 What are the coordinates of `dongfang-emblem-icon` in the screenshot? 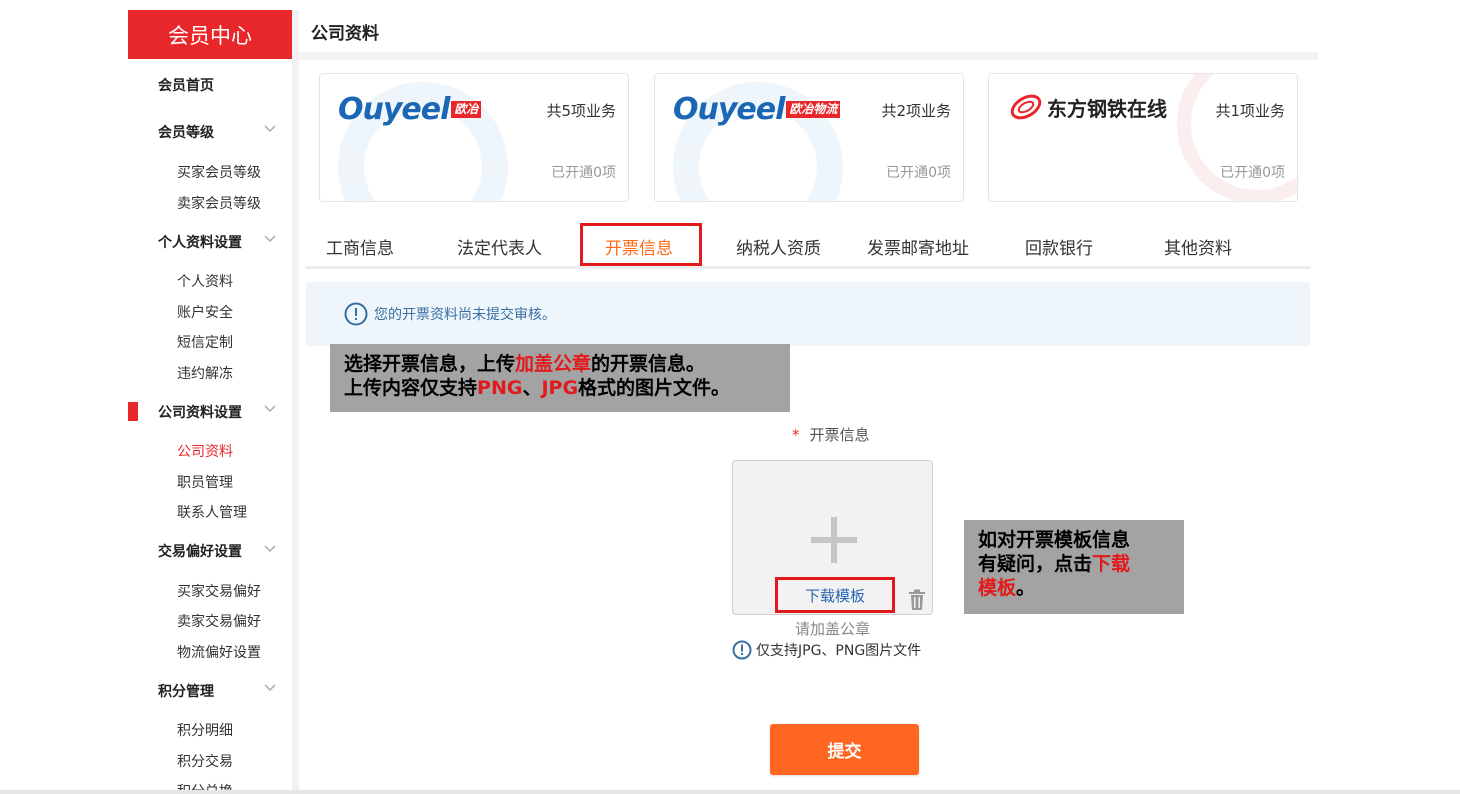 It's located at (1026, 107).